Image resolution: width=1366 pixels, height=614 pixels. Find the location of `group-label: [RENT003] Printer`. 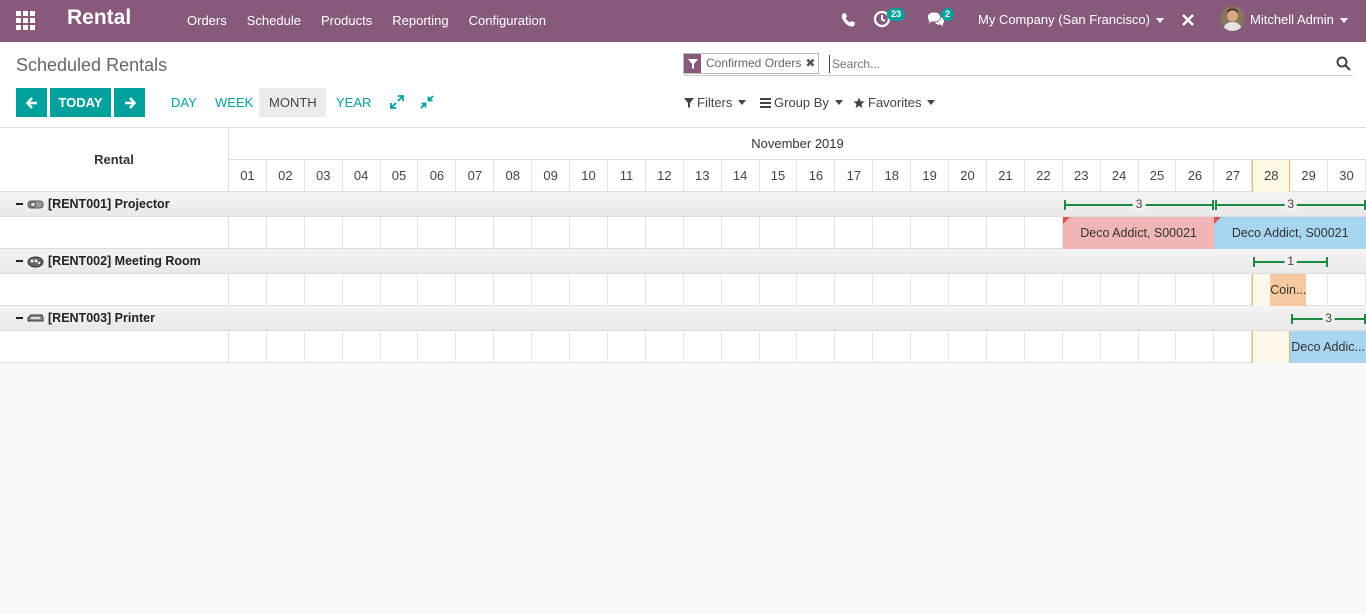

group-label: [RENT003] Printer is located at coordinates (85, 318).